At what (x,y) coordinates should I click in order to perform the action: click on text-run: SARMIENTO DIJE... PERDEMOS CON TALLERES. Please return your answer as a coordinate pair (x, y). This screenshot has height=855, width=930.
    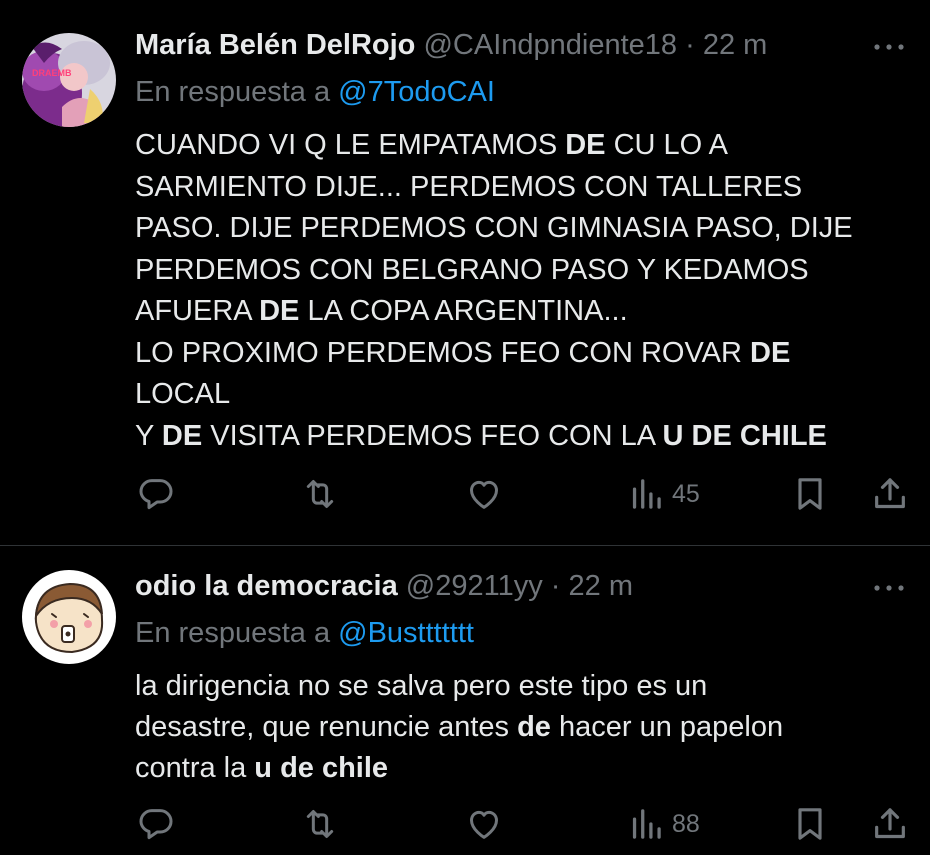
    Looking at the image, I should click on (469, 186).